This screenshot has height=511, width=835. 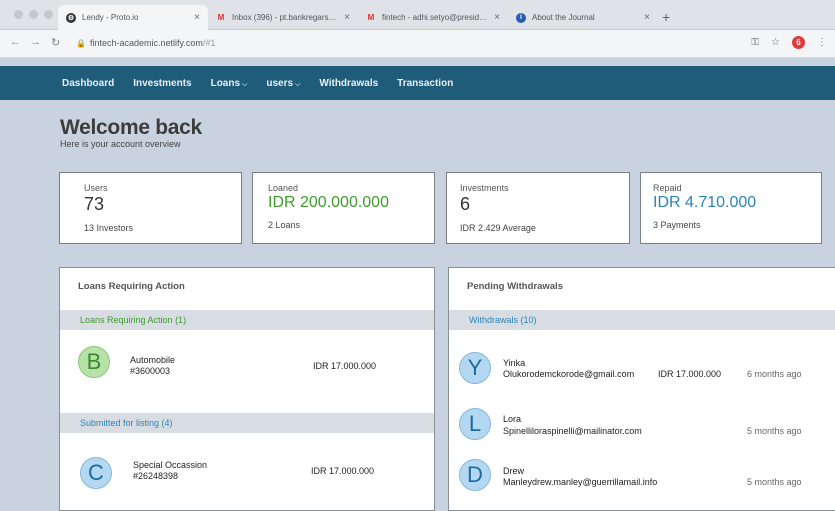 What do you see at coordinates (48, 14) in the screenshot?
I see `maximize-window-icon` at bounding box center [48, 14].